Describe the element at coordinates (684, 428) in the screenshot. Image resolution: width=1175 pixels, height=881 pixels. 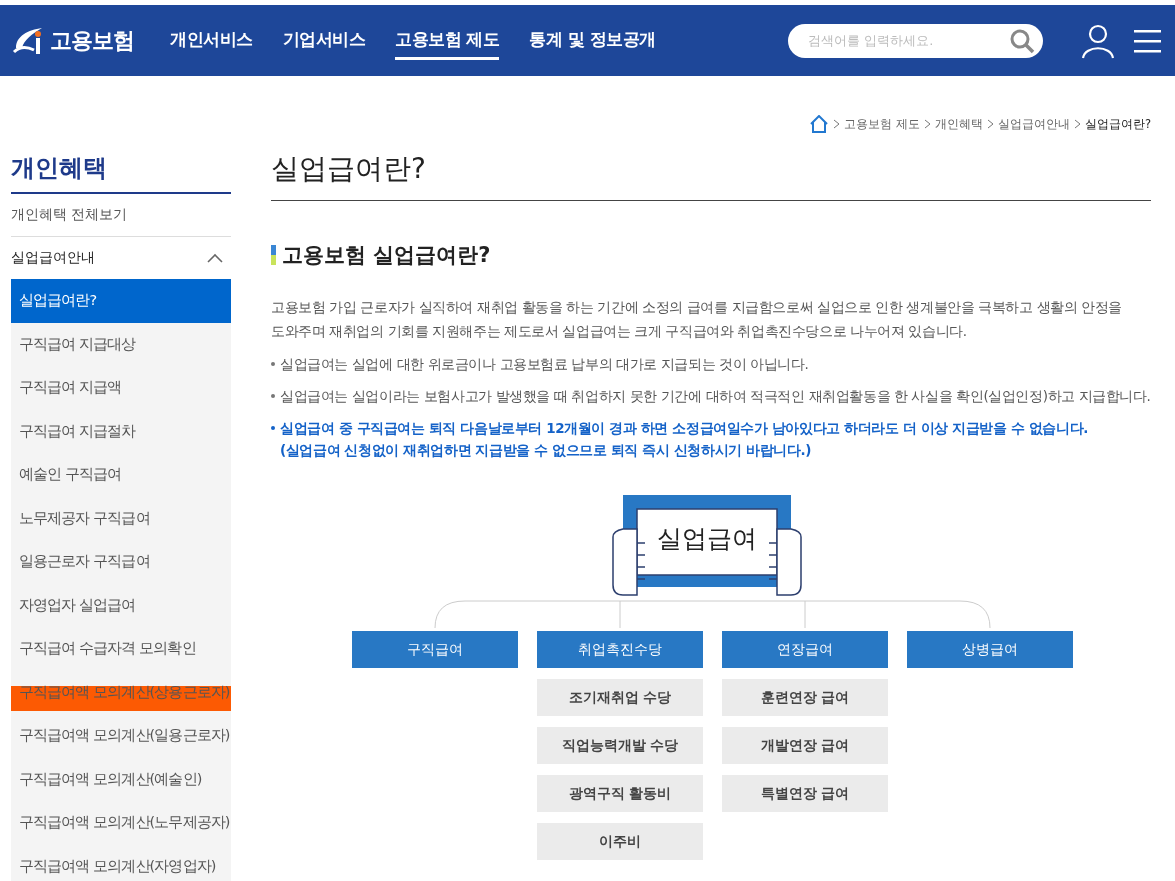
I see `bullet-text: 실업급여 중 구직급여는 퇴직 다음날로부터 12개월이 경과 하면 소정급여일수가 남아있다고 하더라도 더 이상 지급받을 수 없습니다.` at that location.